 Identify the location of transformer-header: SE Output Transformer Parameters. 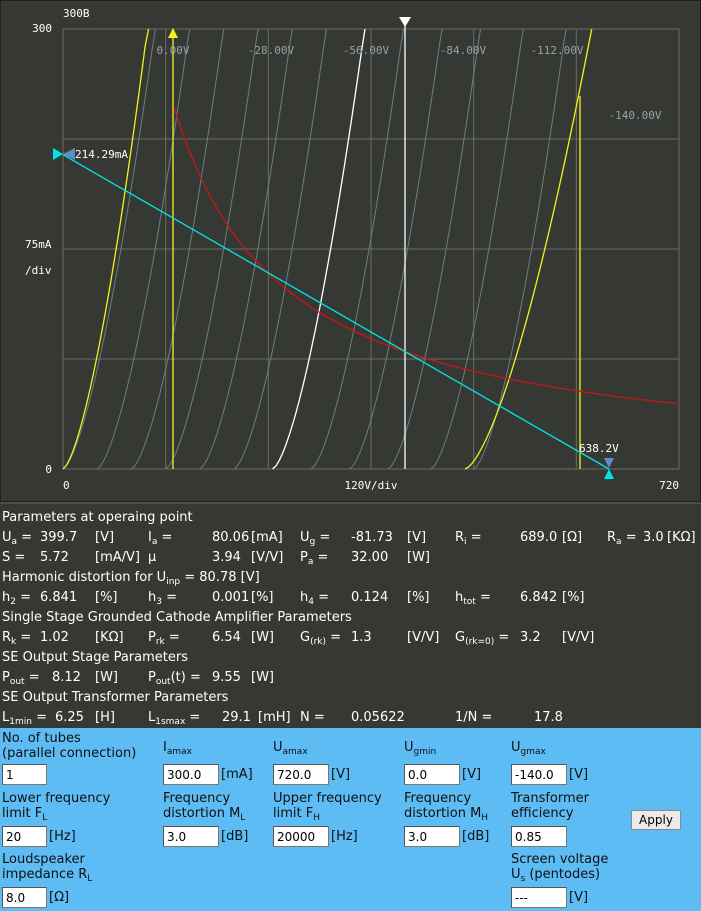
(115, 697).